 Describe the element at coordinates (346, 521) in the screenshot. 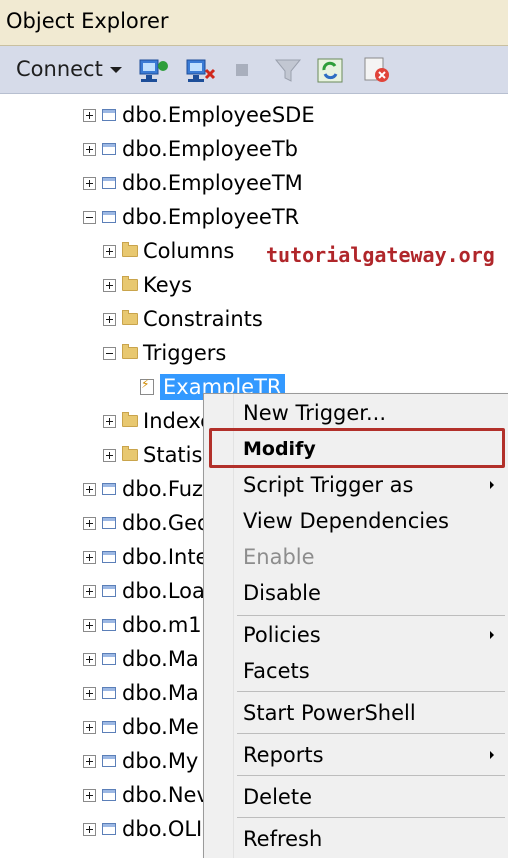

I see `menu-item-view-dependencies: View Dependencies` at that location.